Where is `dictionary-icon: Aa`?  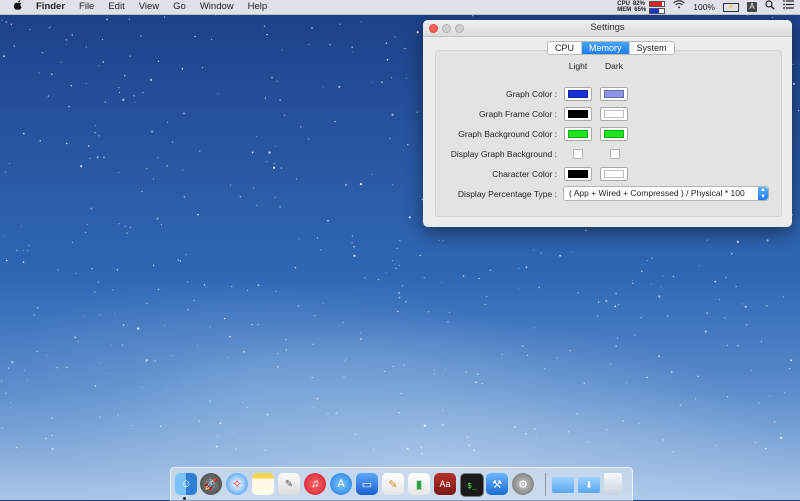
dictionary-icon: Aa is located at coordinates (445, 484).